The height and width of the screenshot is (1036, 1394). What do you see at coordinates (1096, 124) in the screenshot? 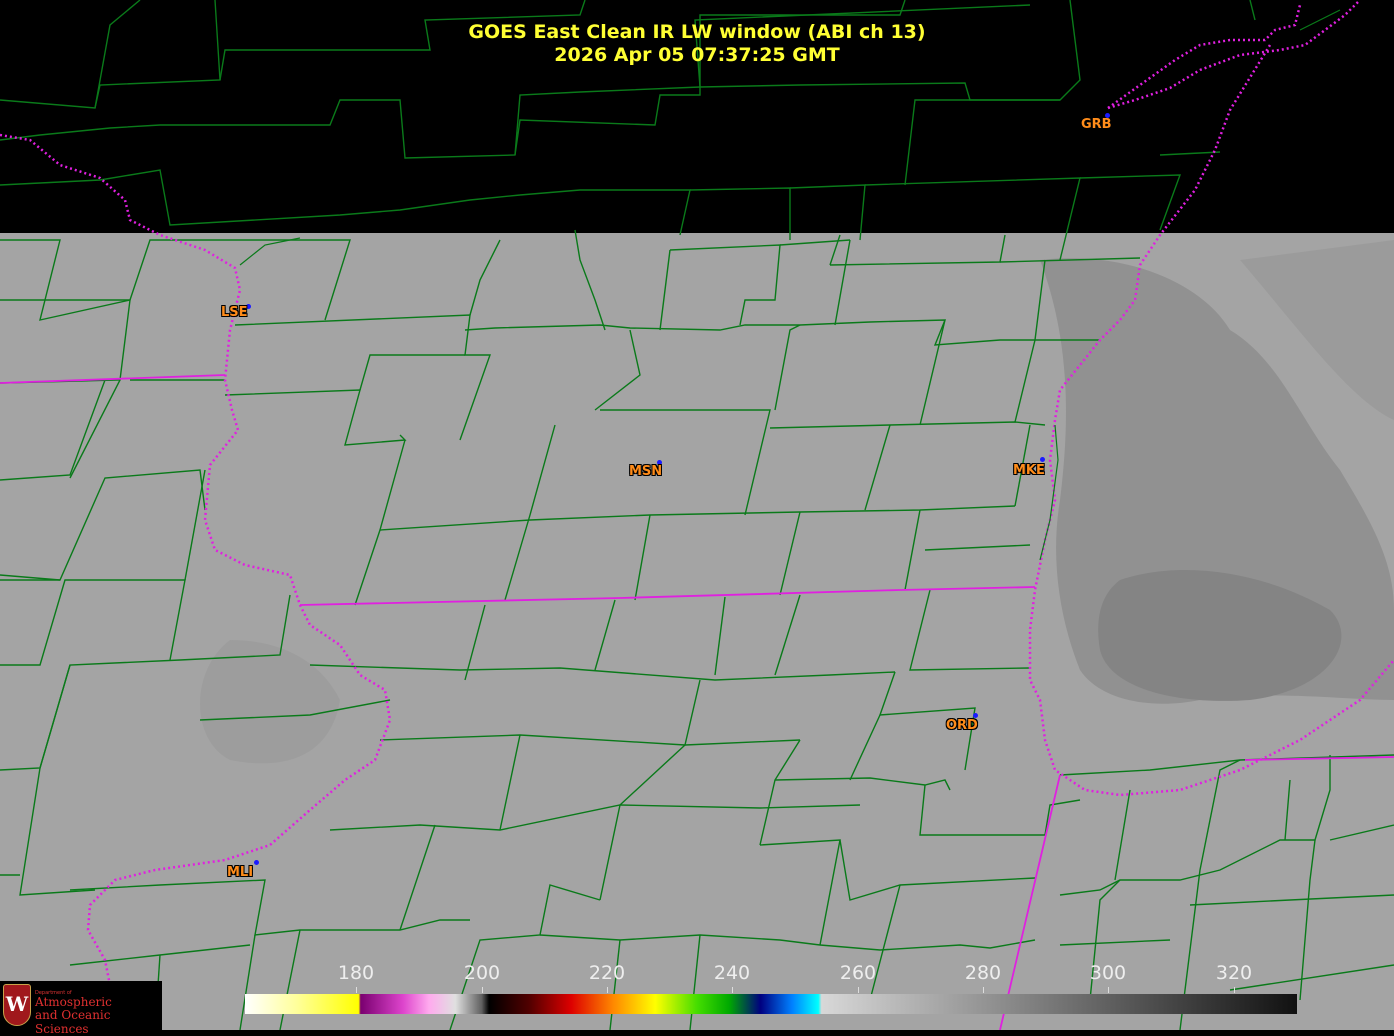
I see `city-label-grb: GRB` at bounding box center [1096, 124].